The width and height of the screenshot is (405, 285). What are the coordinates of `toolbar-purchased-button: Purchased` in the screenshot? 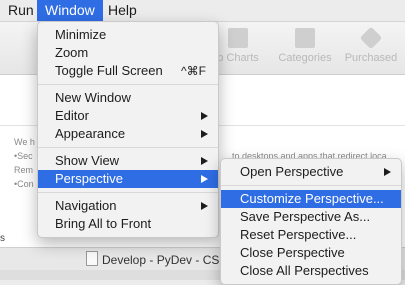 It's located at (371, 45).